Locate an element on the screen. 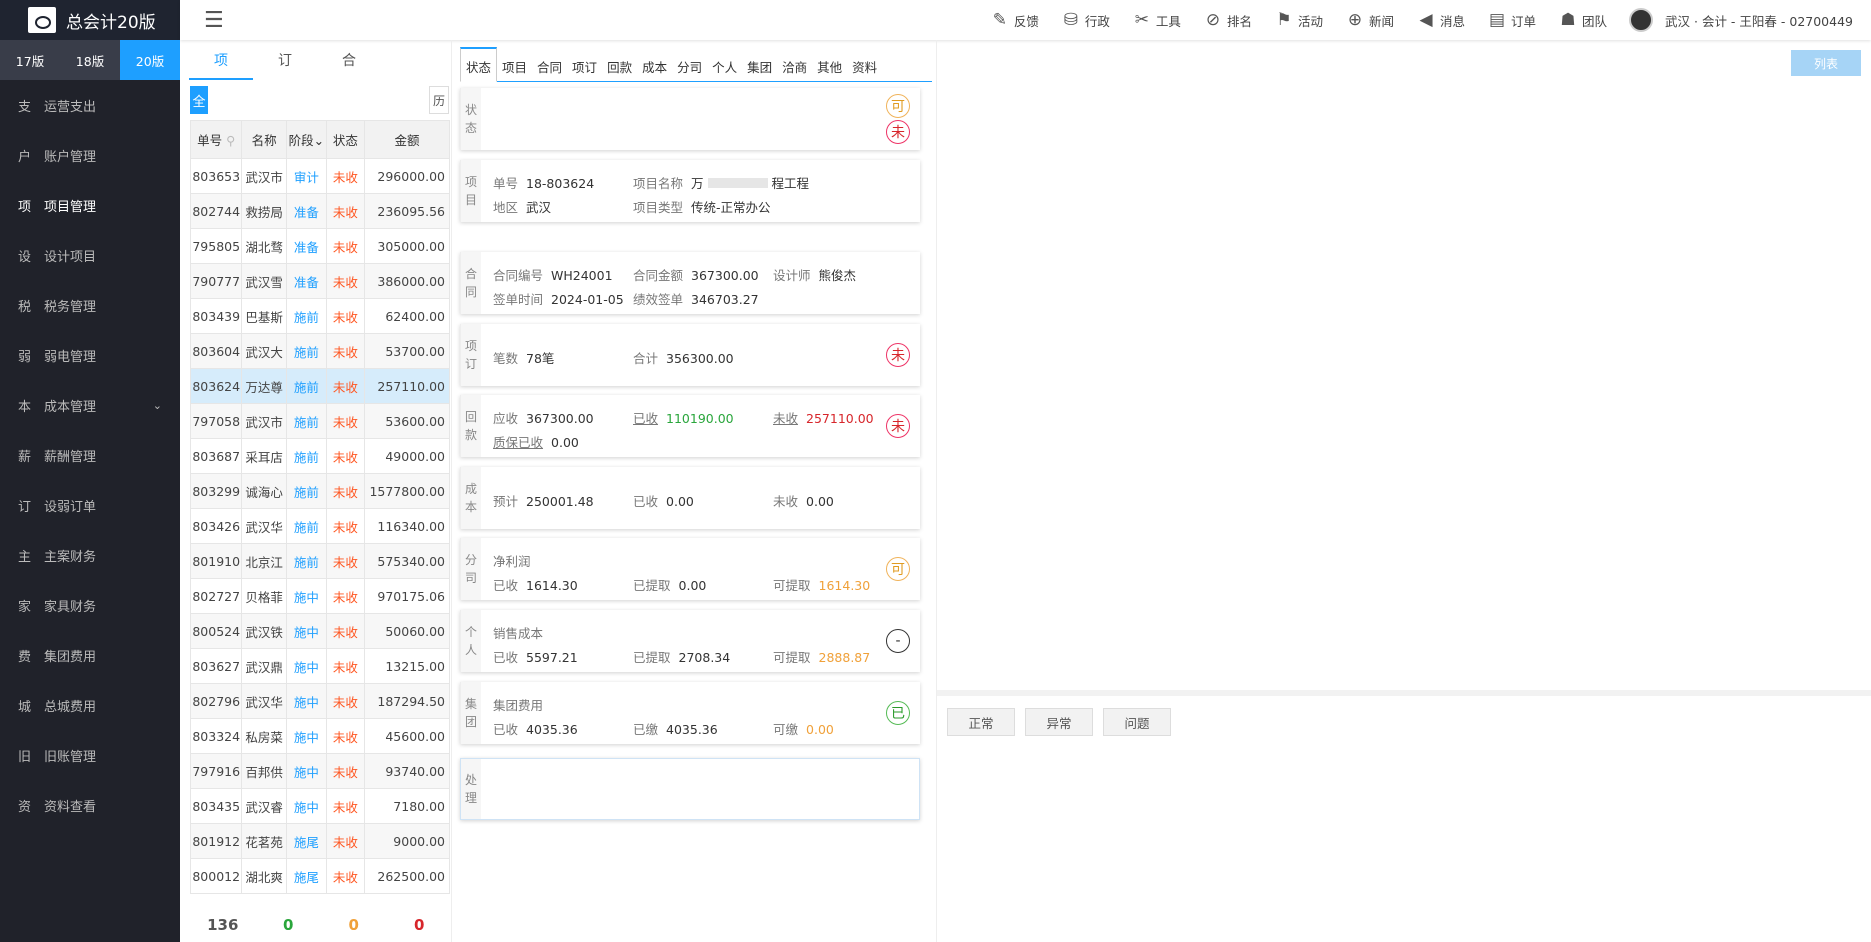 This screenshot has width=1871, height=942. detail-tab-5: 成本 is located at coordinates (654, 69).